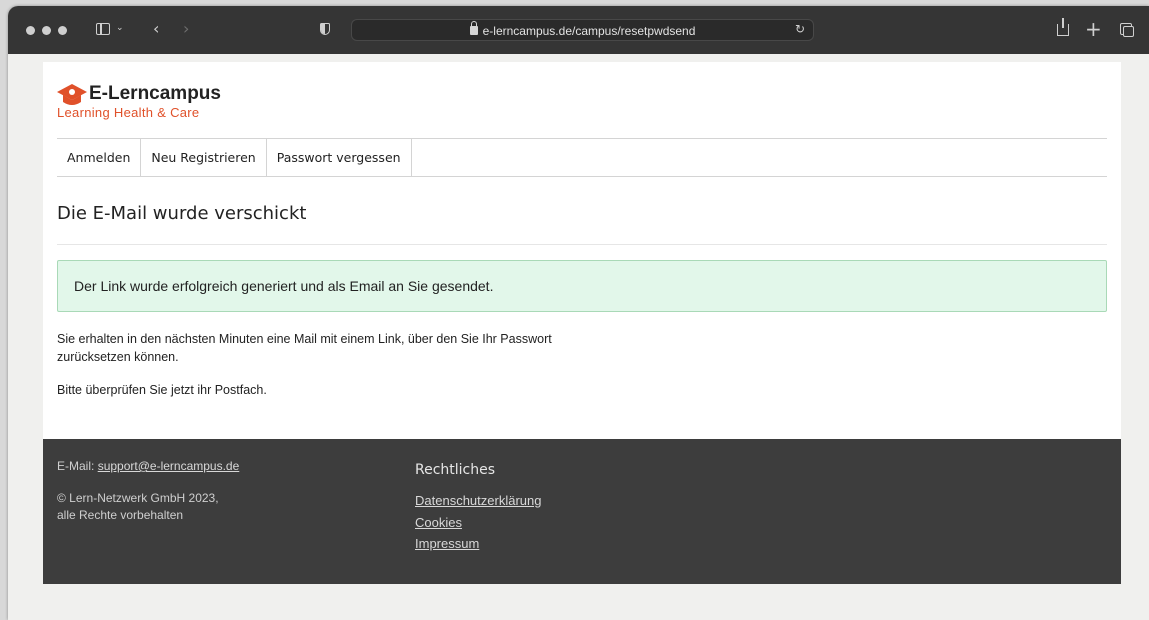  Describe the element at coordinates (76, 466) in the screenshot. I see `footer-email-label: E-Mail:` at that location.